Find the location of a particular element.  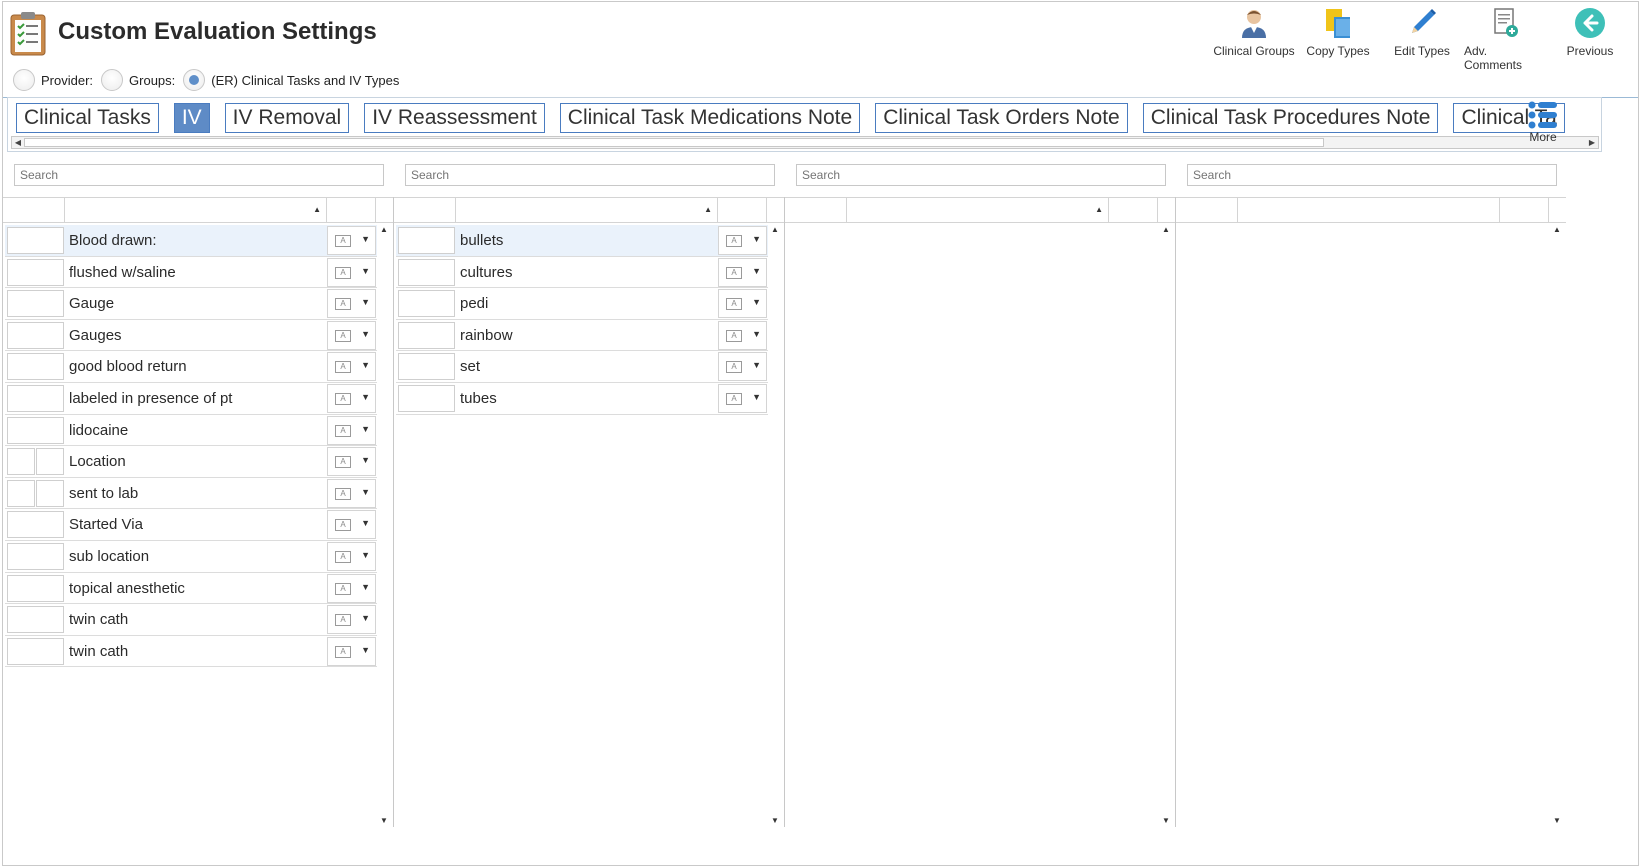

table-row: Gauge A ▼ is located at coordinates (191, 304).